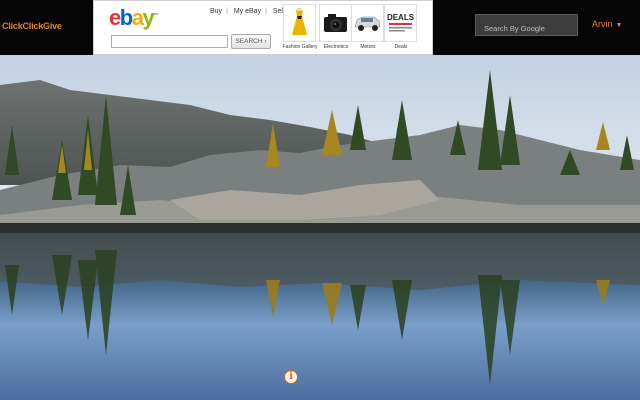 The height and width of the screenshot is (400, 640). I want to click on ad-item-deals: DEALS, so click(400, 23).